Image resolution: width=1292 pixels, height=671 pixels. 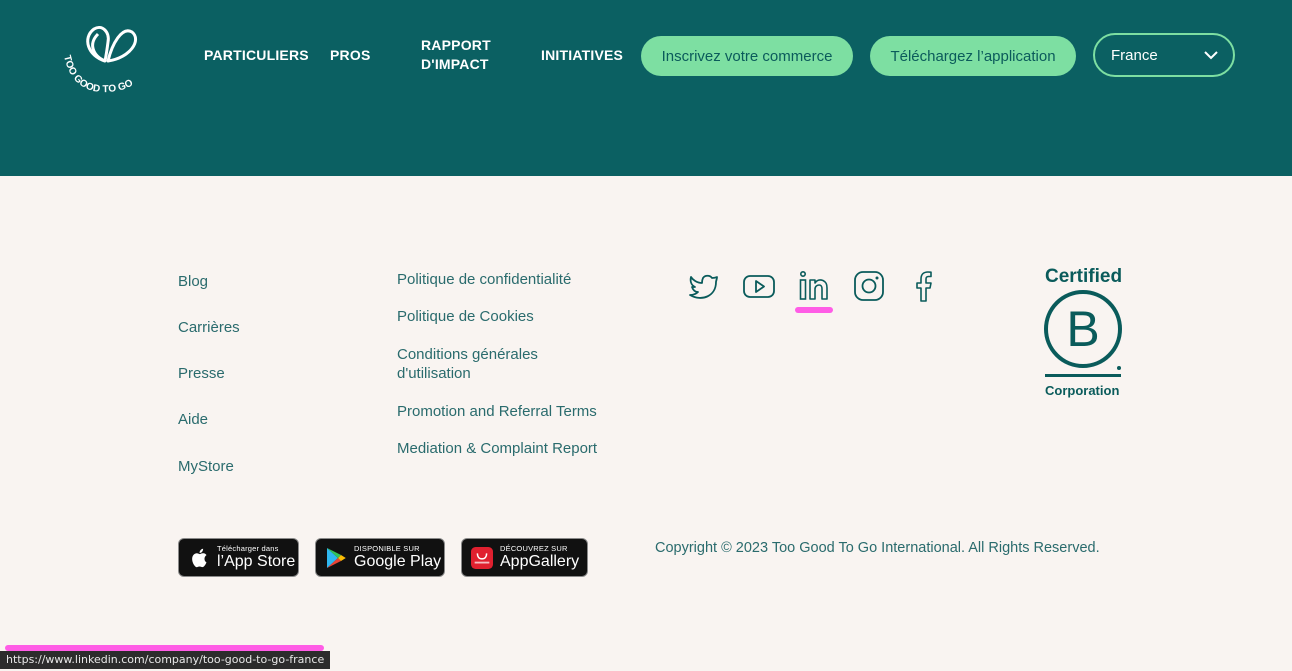 What do you see at coordinates (582, 55) in the screenshot?
I see `nav-initiatives: INITIATIVES` at bounding box center [582, 55].